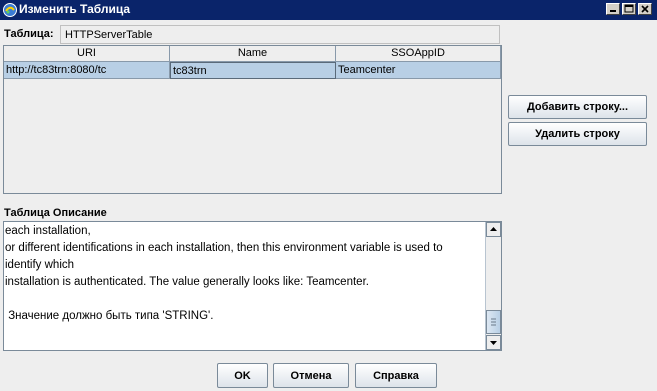  Describe the element at coordinates (55, 213) in the screenshot. I see `description-label: Таблица Описание` at that location.